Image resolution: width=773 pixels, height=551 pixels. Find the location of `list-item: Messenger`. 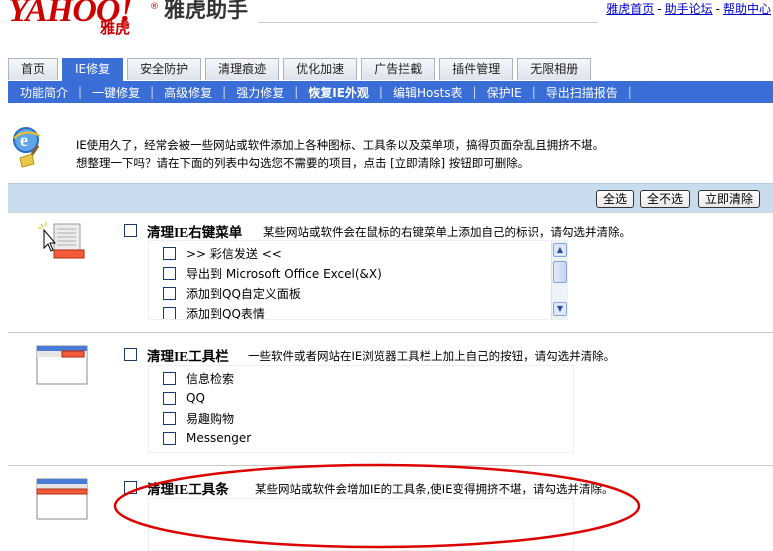

list-item: Messenger is located at coordinates (207, 438).